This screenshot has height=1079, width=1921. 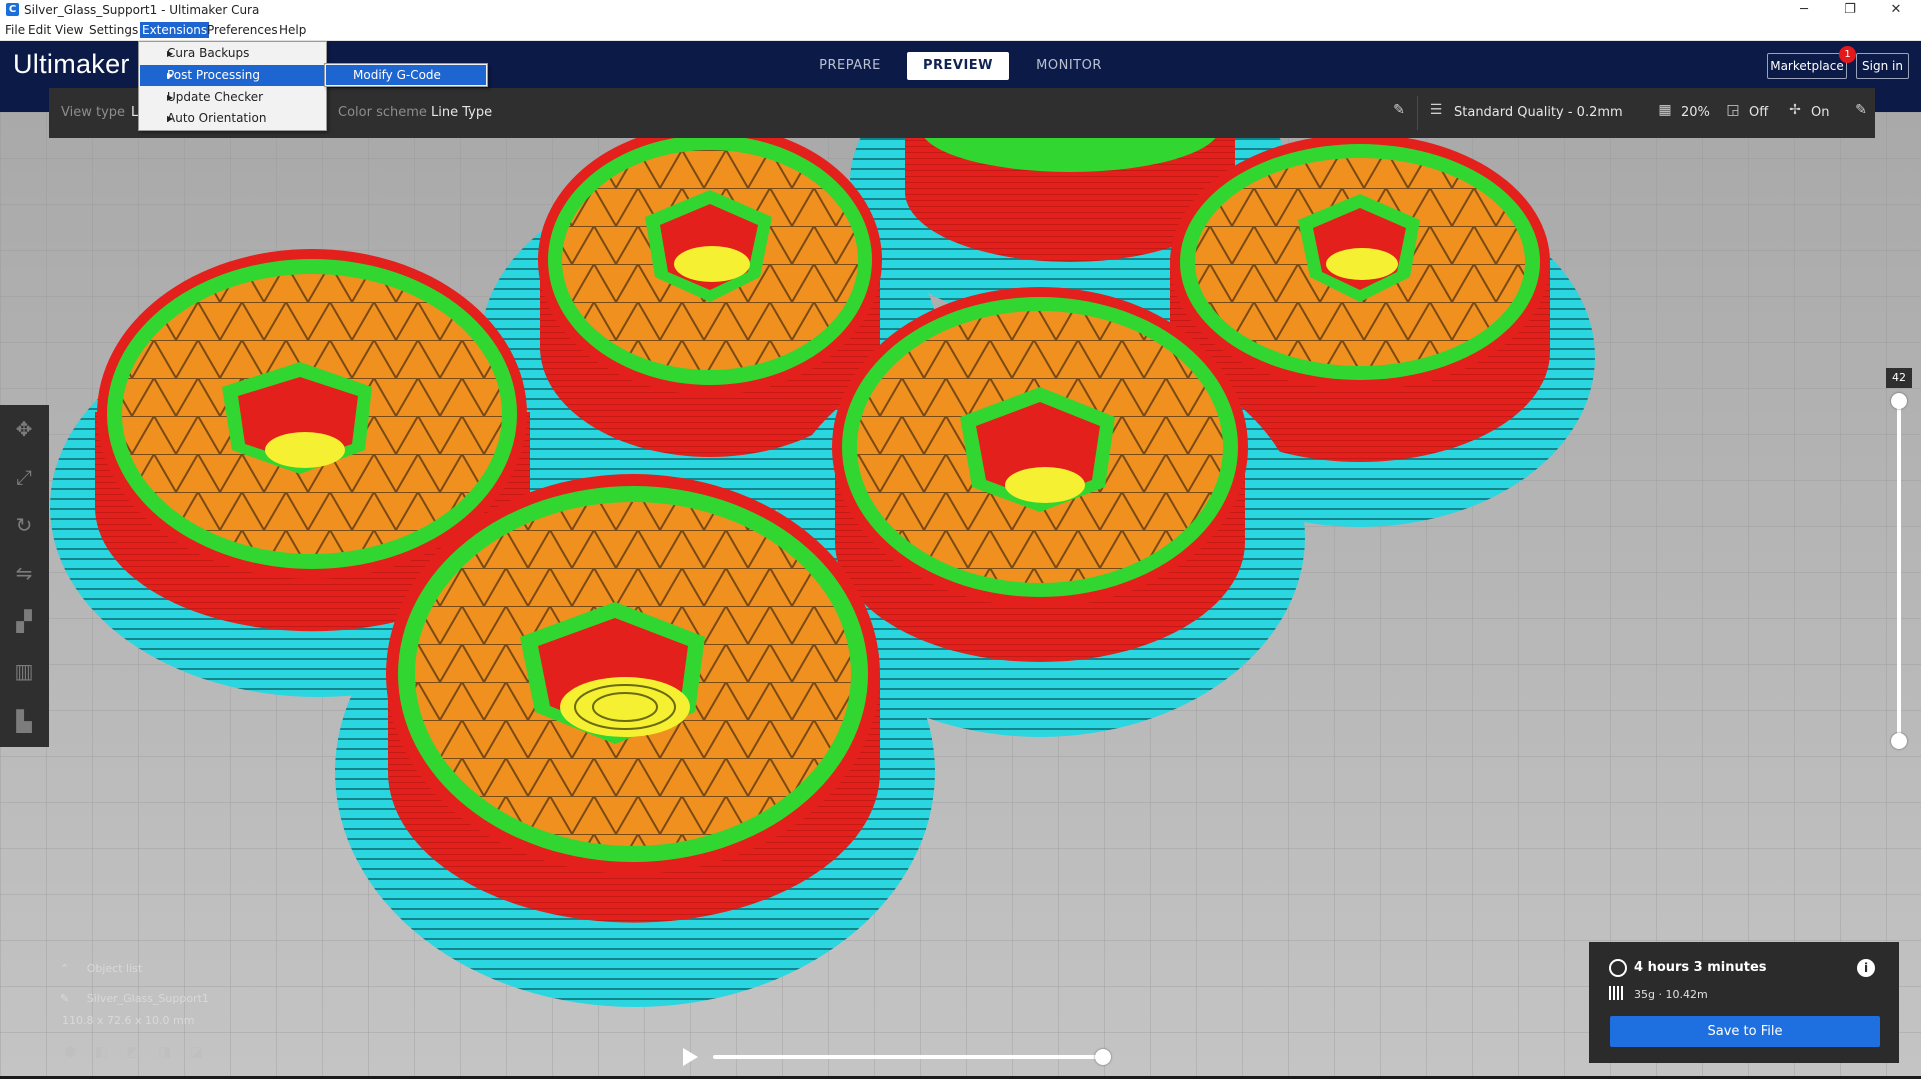 What do you see at coordinates (101, 1052) in the screenshot?
I see `front-view-icon: ◧` at bounding box center [101, 1052].